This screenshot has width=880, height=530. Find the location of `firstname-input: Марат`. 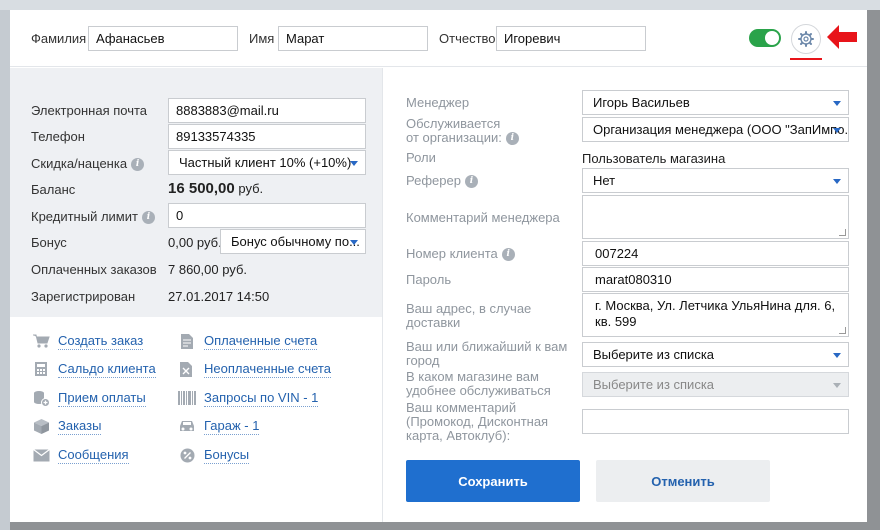

firstname-input: Марат is located at coordinates (353, 38).